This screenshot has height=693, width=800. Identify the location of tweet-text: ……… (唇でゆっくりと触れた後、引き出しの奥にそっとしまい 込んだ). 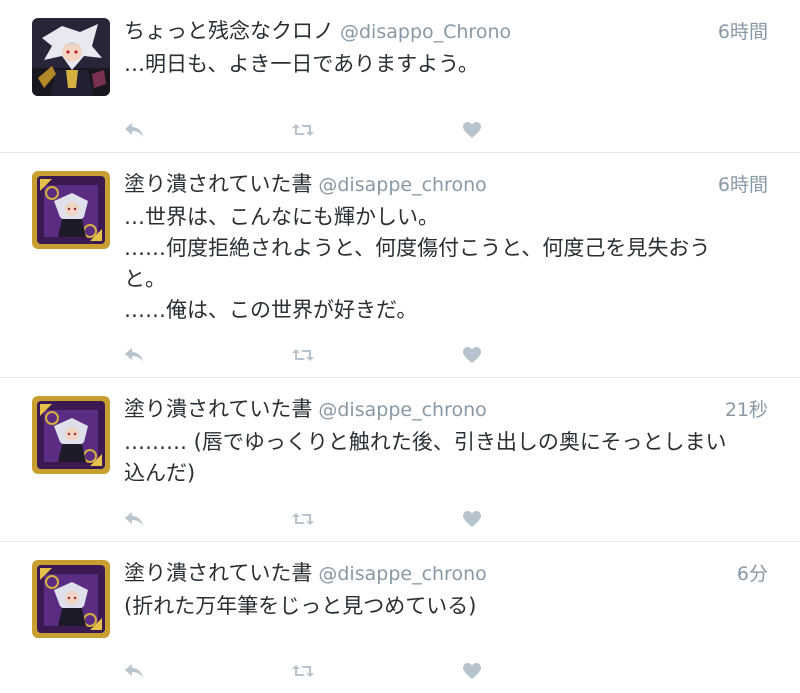
(425, 457).